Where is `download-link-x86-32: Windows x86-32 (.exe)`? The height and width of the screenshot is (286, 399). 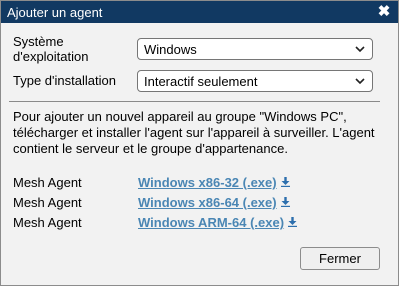
download-link-x86-32: Windows x86-32 (.exe) is located at coordinates (207, 182).